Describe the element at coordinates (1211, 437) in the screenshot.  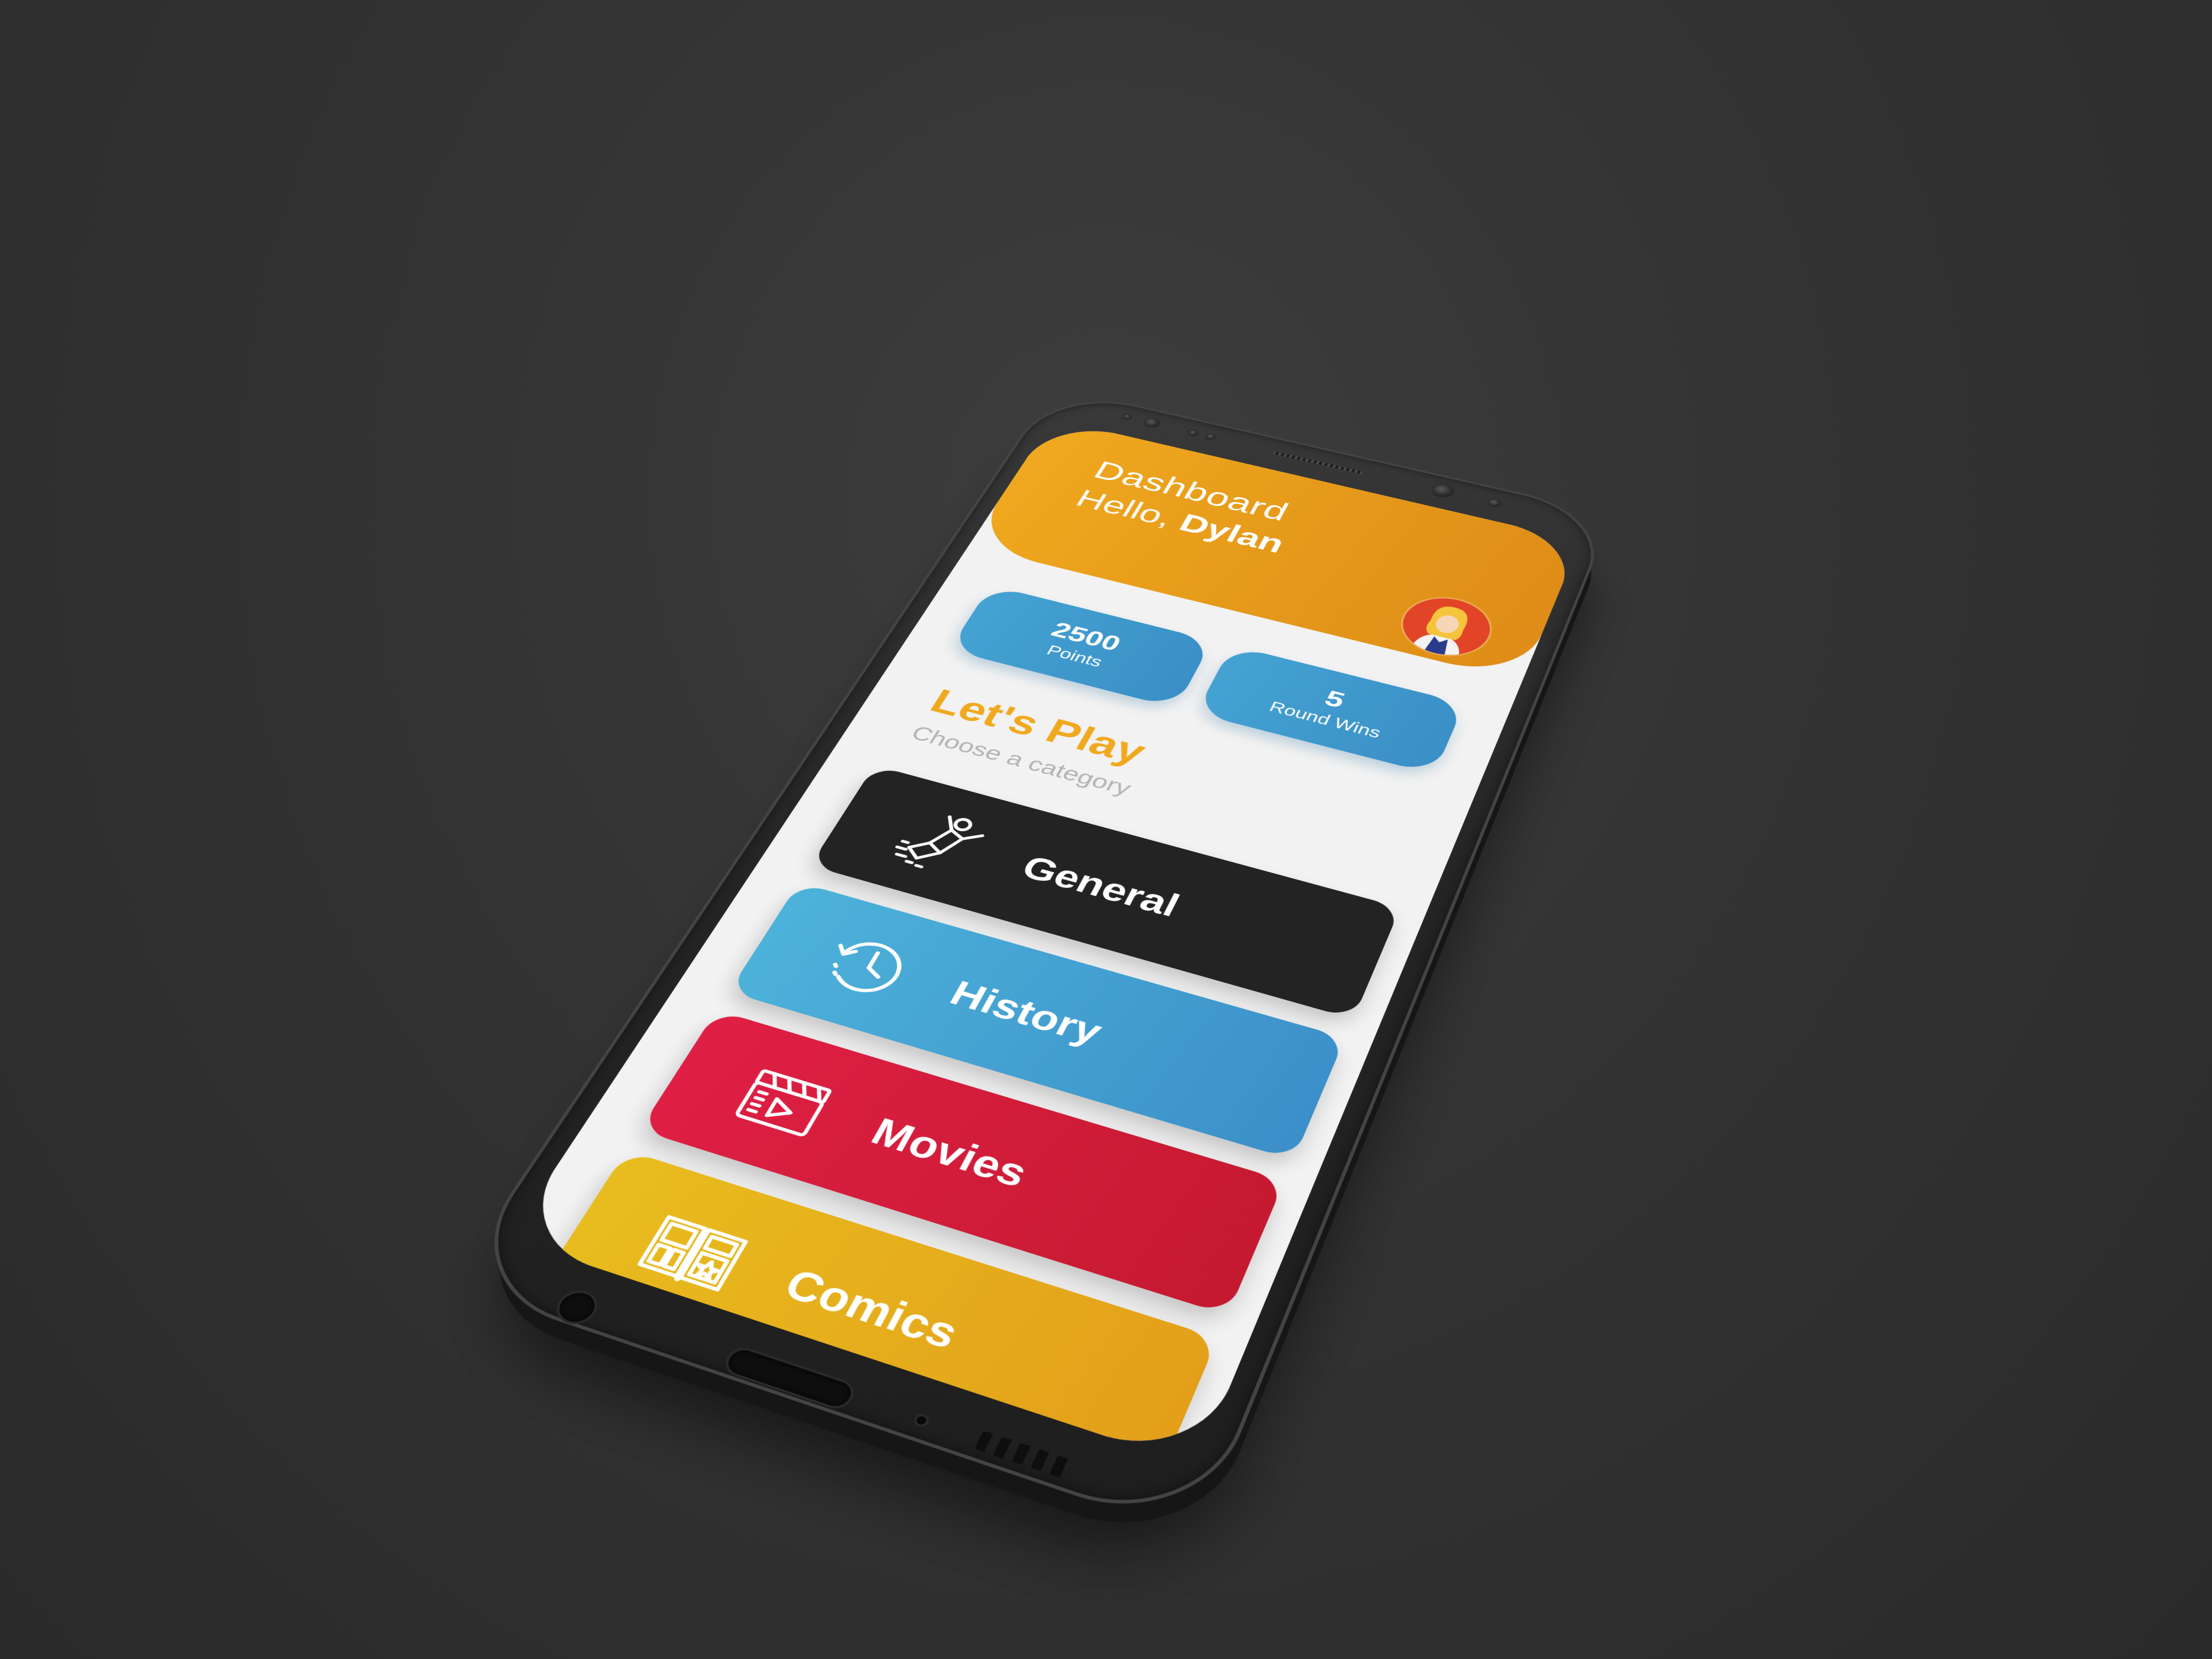
I see `light-sensor-icon` at that location.